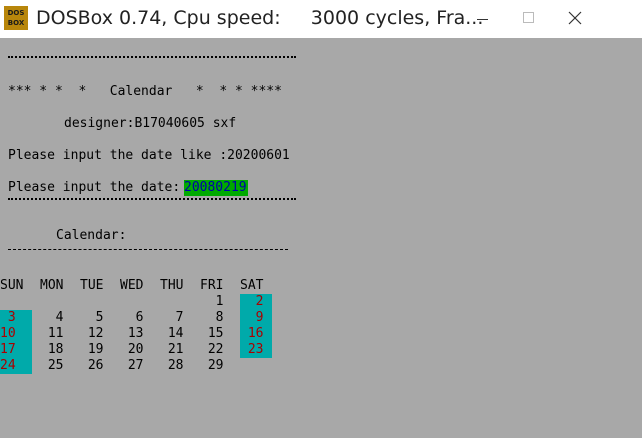 This screenshot has width=642, height=438. Describe the element at coordinates (16, 13) in the screenshot. I see `logo-top-text: DOS` at that location.